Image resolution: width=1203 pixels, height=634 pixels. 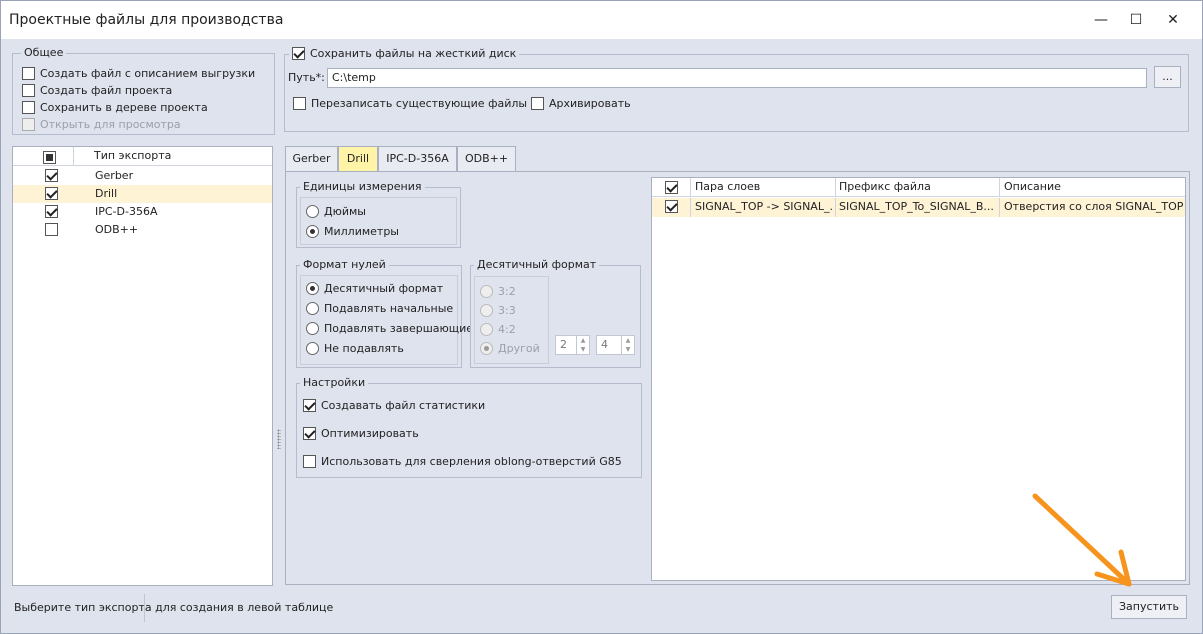 I want to click on zero-format-title: Формат нулей, so click(x=344, y=264).